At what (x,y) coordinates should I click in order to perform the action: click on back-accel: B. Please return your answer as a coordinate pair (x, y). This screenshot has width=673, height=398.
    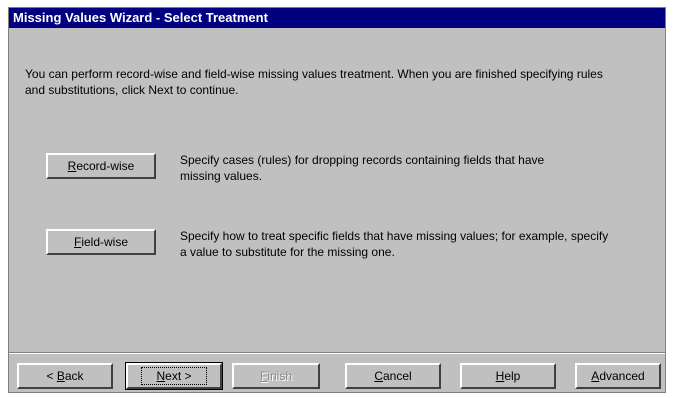
    Looking at the image, I should click on (60, 376).